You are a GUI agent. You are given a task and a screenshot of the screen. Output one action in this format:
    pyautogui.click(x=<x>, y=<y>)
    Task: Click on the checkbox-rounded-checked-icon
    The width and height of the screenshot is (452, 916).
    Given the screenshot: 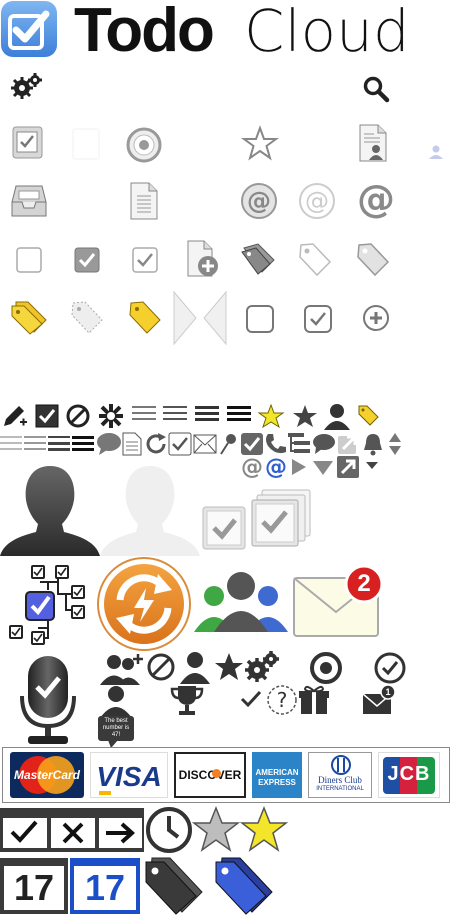 What is the action you would take?
    pyautogui.click(x=318, y=319)
    